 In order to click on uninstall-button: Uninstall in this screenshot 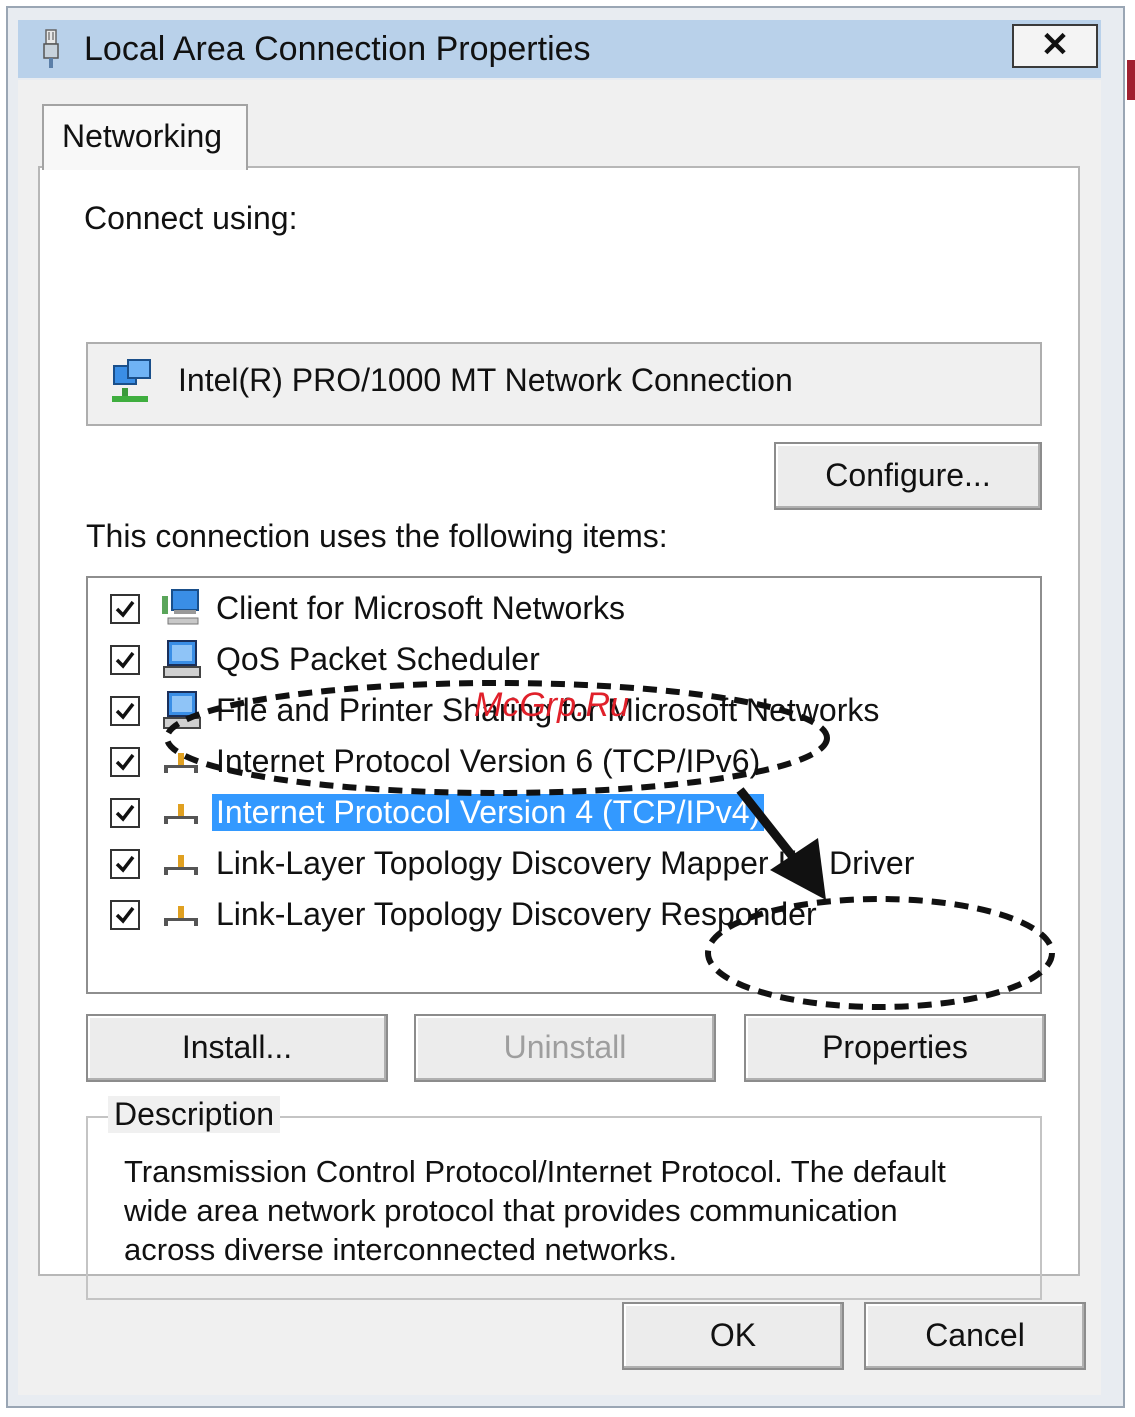, I will do `click(565, 1048)`.